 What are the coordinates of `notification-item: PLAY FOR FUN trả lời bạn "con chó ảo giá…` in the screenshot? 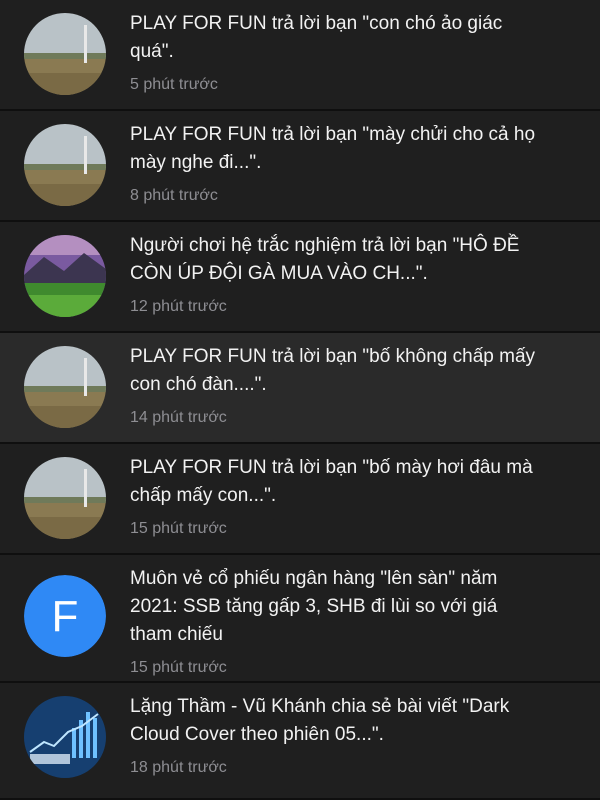 It's located at (300, 55).